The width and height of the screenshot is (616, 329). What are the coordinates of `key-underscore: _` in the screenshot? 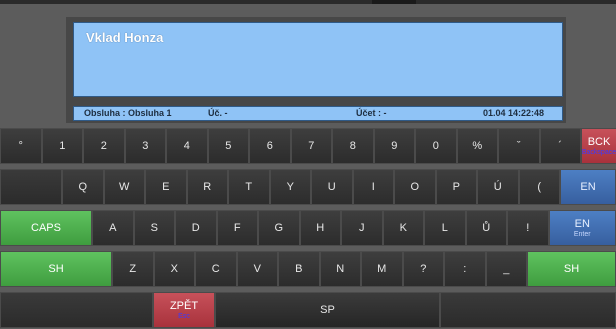 It's located at (506, 269).